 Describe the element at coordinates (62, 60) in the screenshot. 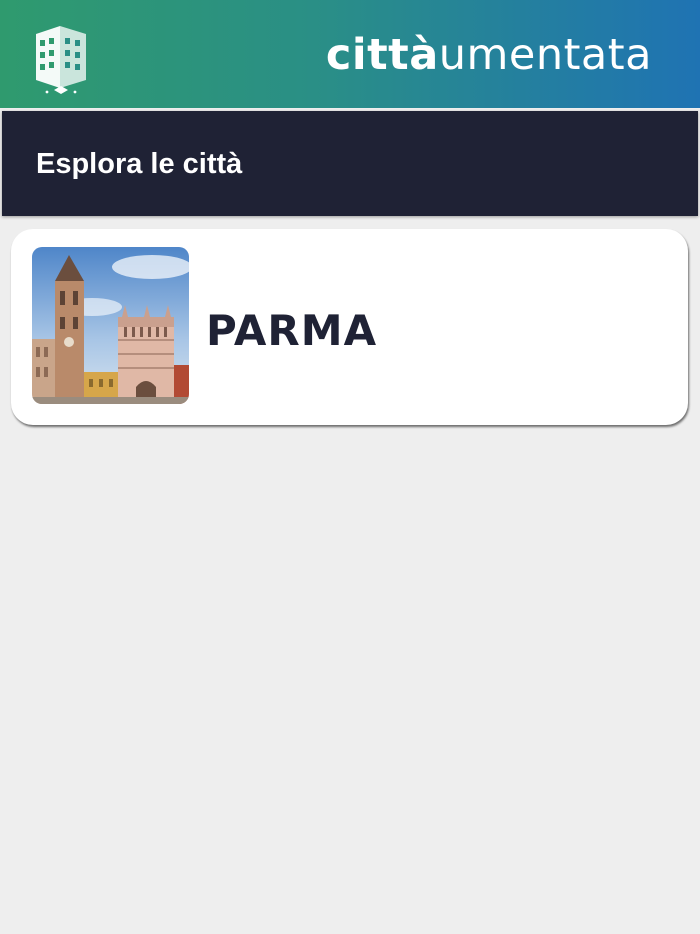

I see `building-logo-icon` at that location.